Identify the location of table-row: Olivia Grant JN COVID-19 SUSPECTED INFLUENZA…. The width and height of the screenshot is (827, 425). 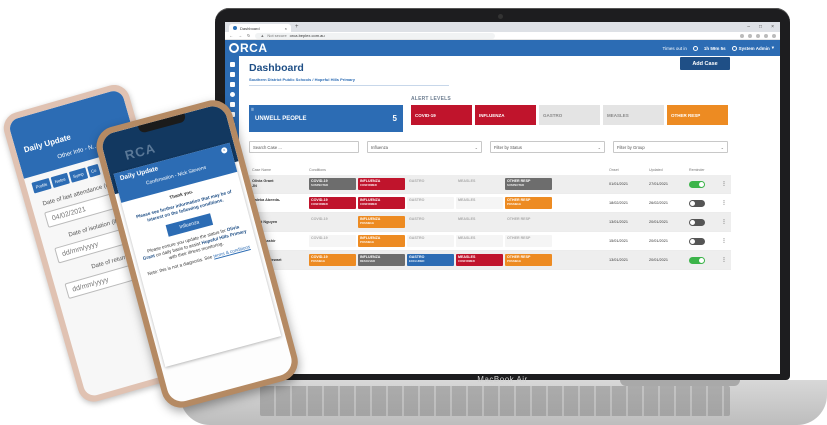
(490, 184).